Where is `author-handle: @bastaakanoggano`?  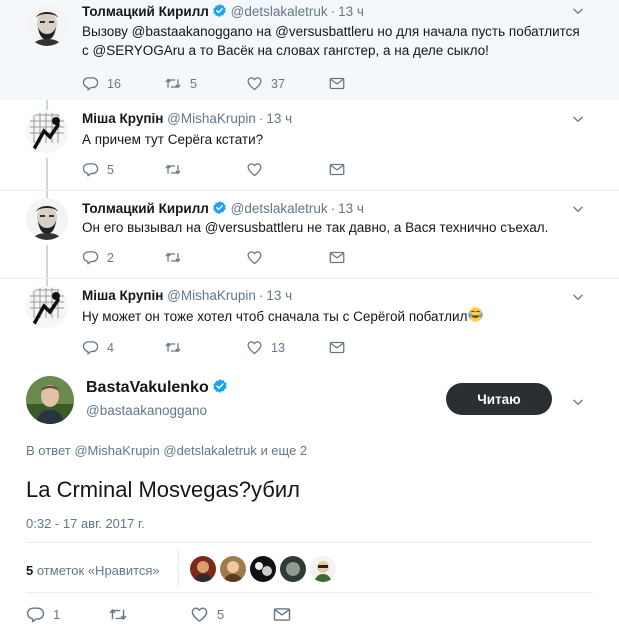
author-handle: @bastaakanoggano is located at coordinates (146, 410).